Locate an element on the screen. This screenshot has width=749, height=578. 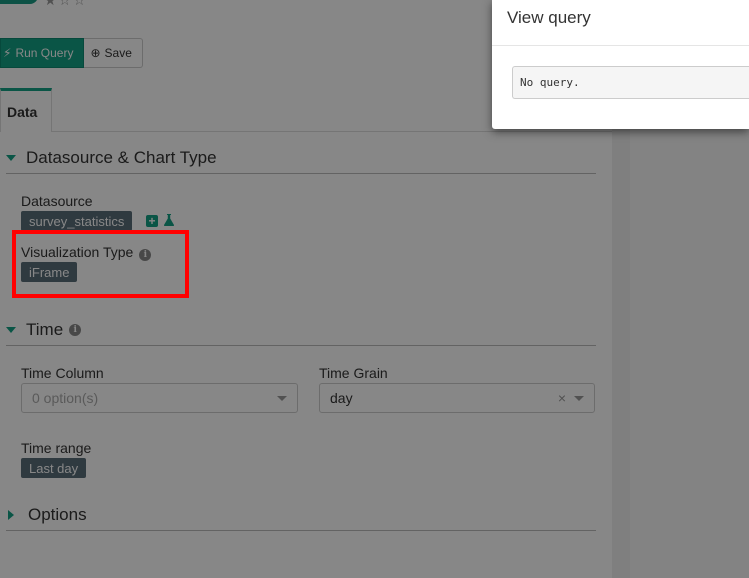
query-code-block: No query. is located at coordinates (630, 82).